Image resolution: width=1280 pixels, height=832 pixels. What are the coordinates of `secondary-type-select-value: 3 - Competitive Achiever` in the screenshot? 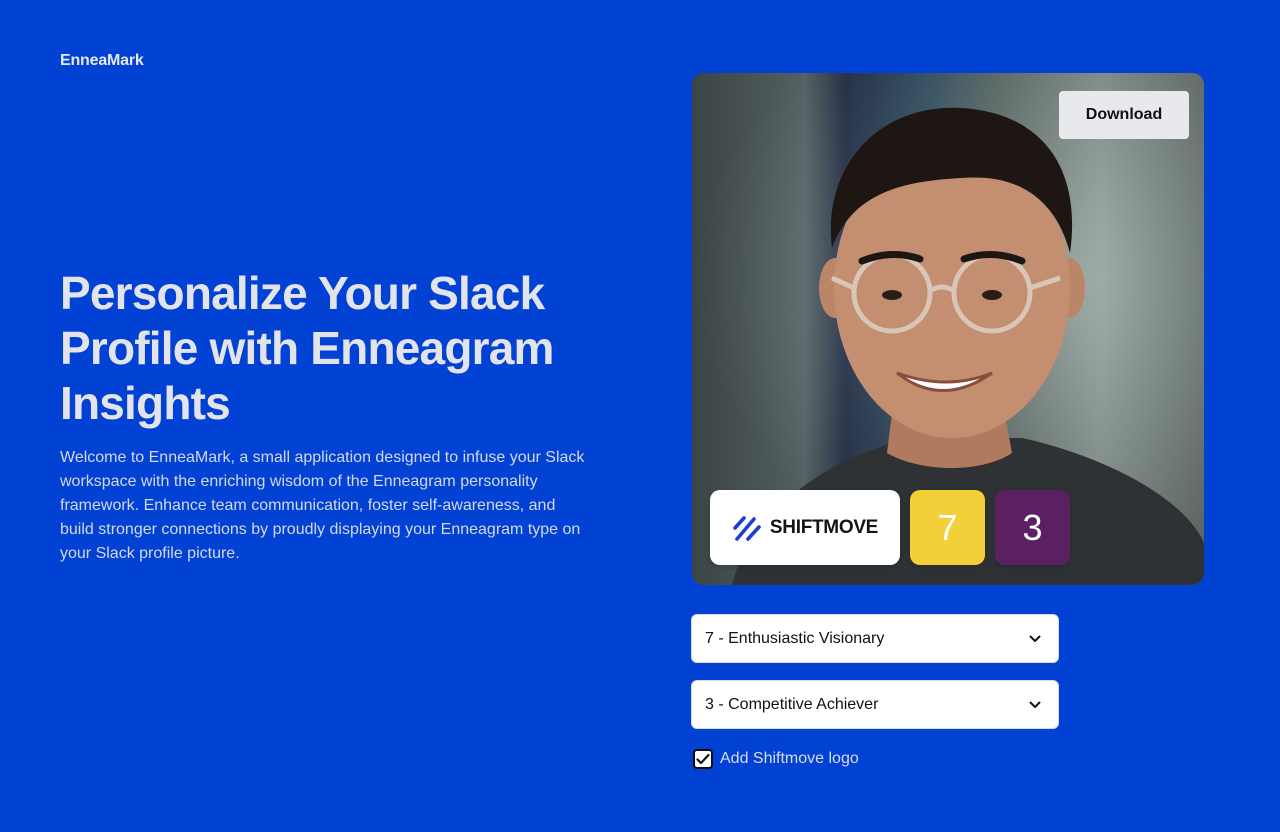 It's located at (792, 704).